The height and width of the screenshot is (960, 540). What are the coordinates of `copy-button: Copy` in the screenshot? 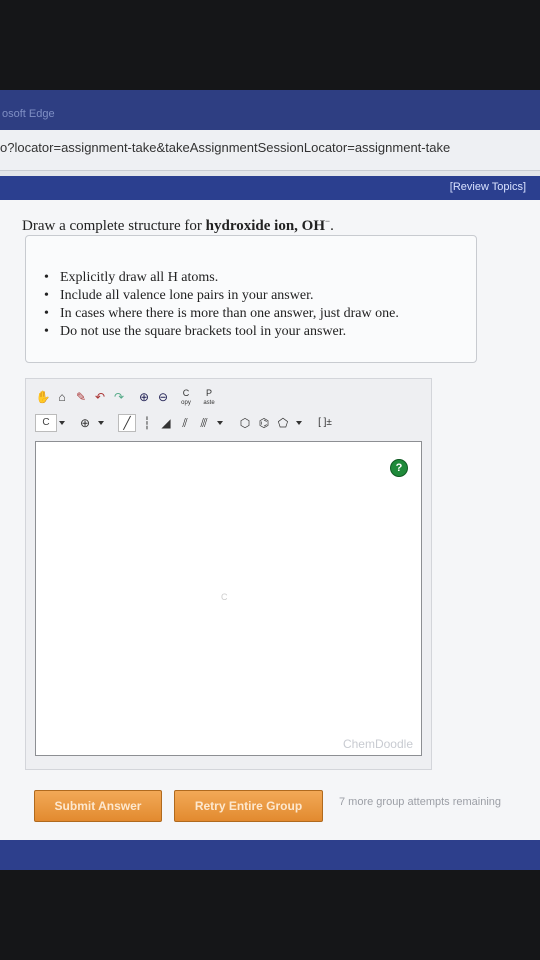 It's located at (186, 397).